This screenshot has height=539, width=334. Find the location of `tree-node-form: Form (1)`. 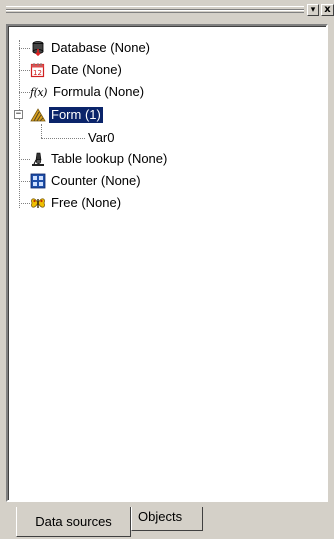

tree-node-form: Form (1) is located at coordinates (67, 115).